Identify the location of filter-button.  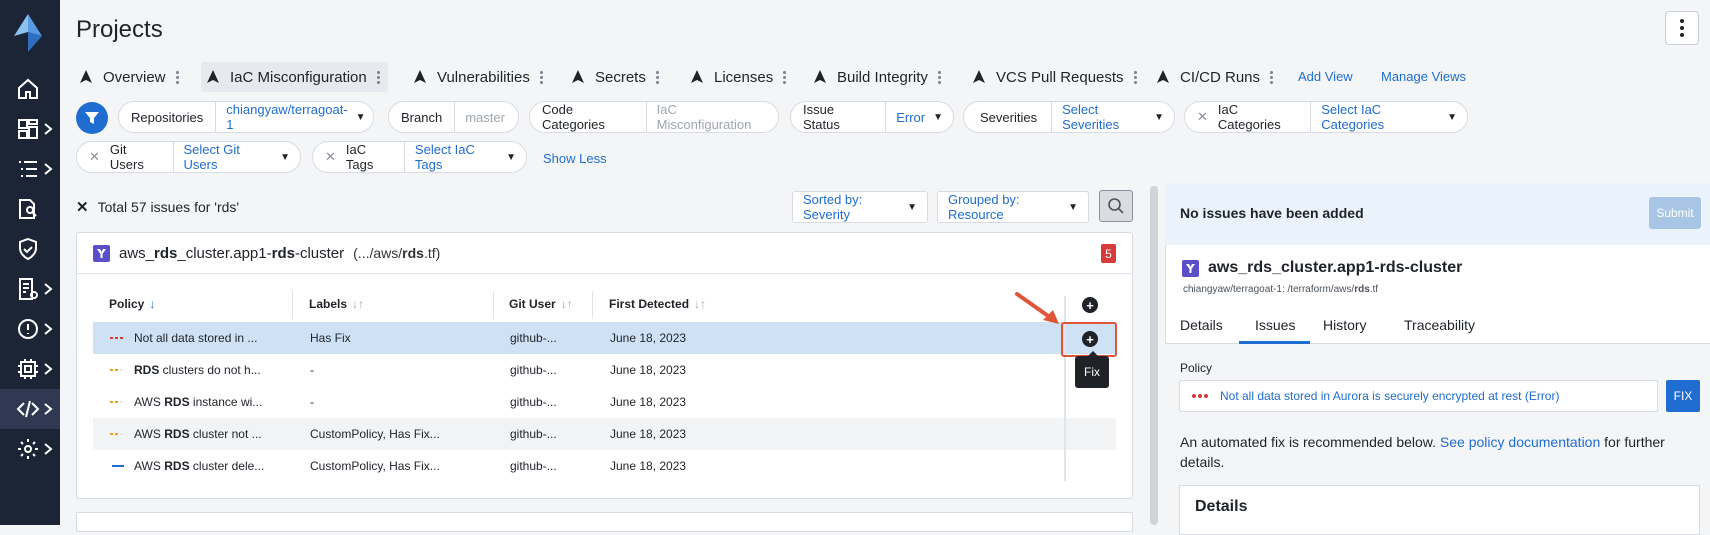
(92, 118).